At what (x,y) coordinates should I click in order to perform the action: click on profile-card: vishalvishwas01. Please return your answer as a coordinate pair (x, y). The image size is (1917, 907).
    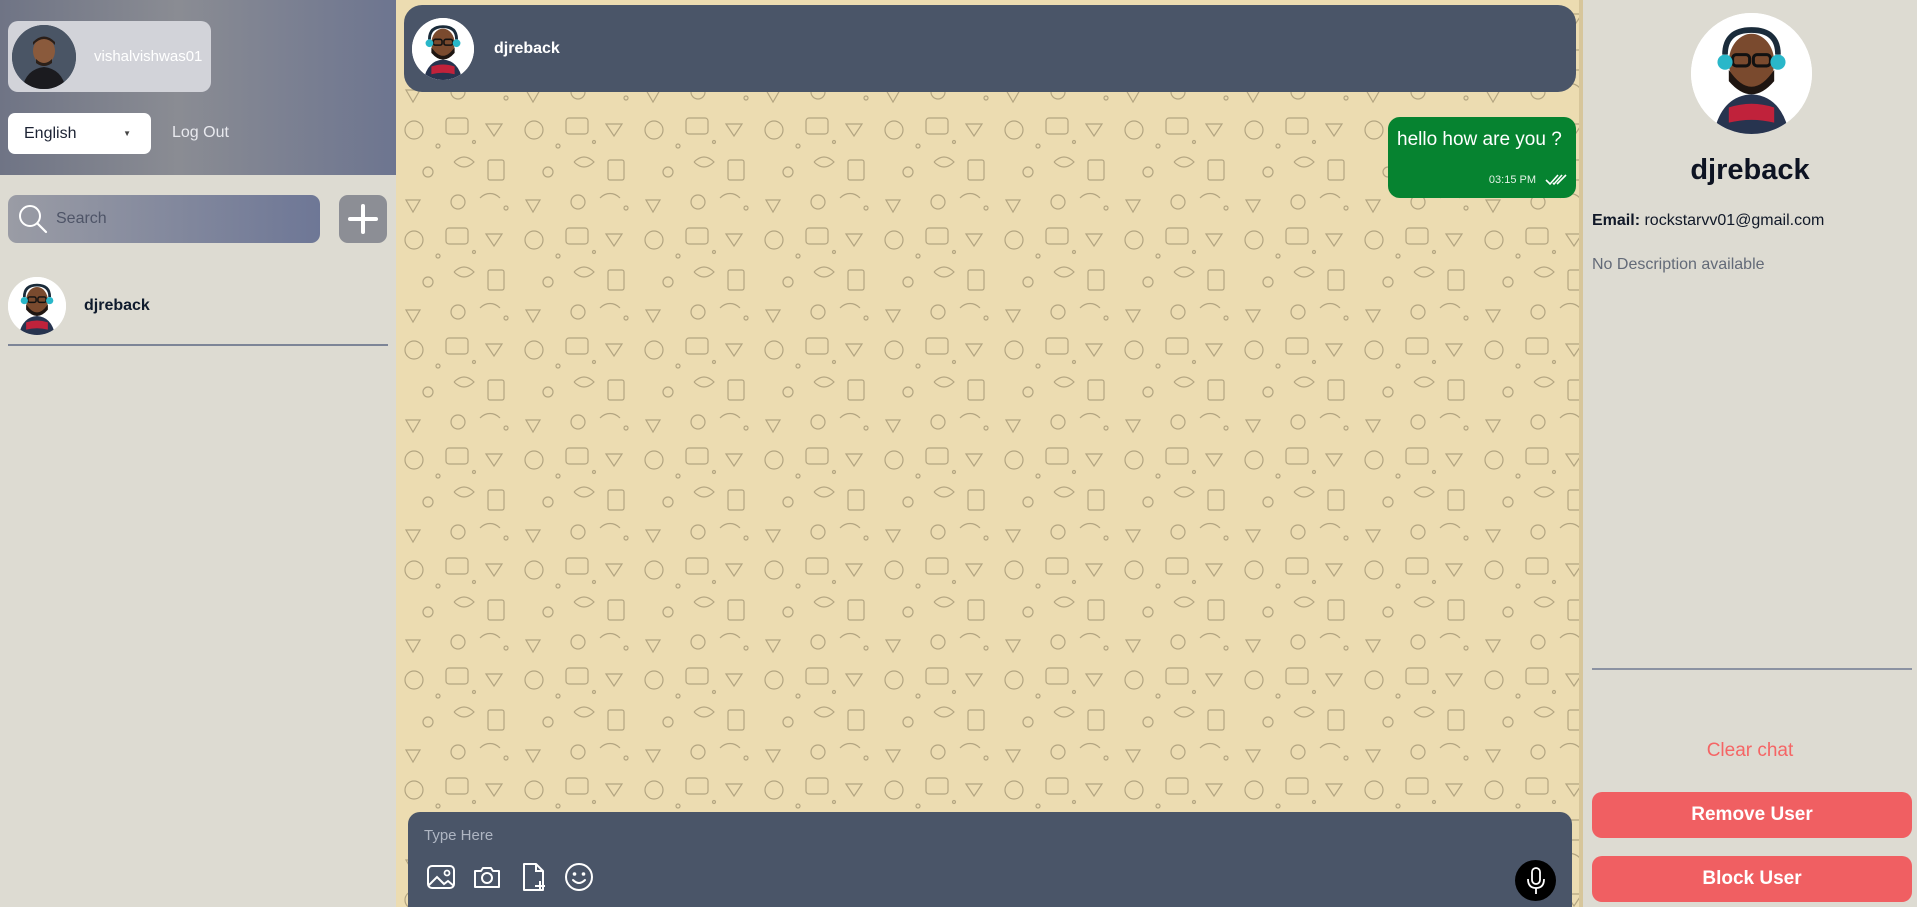
    Looking at the image, I should click on (109, 56).